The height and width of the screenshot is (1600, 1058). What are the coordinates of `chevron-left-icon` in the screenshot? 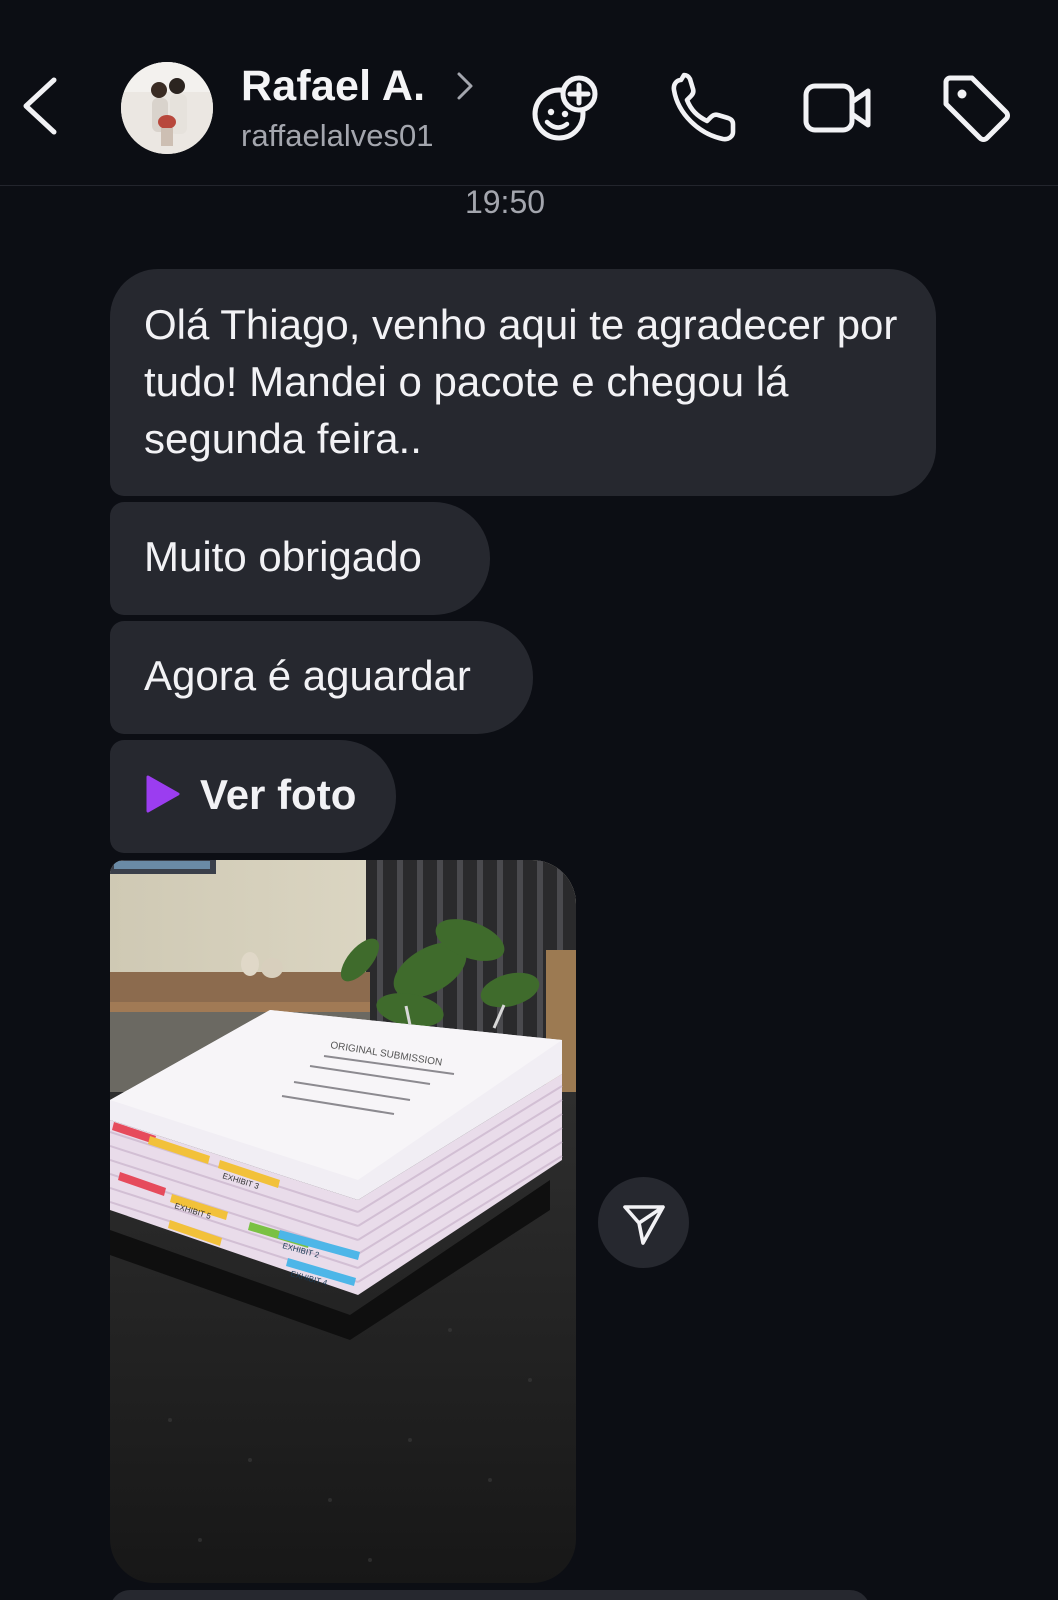 It's located at (40, 106).